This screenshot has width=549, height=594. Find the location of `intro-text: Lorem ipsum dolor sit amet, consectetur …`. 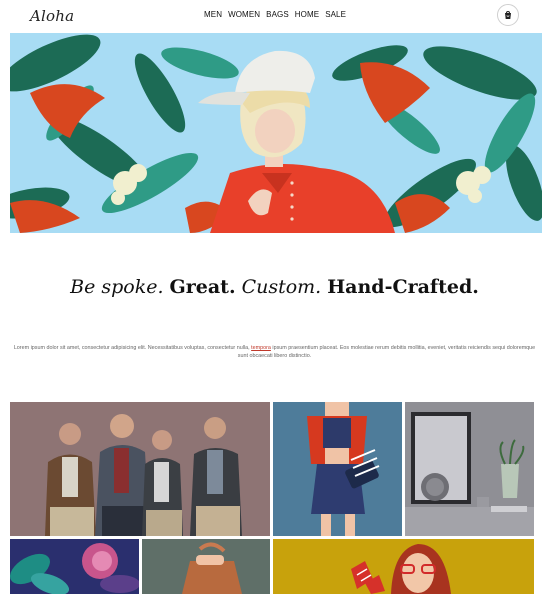

intro-text: Lorem ipsum dolor sit amet, consectetur … is located at coordinates (131, 348).